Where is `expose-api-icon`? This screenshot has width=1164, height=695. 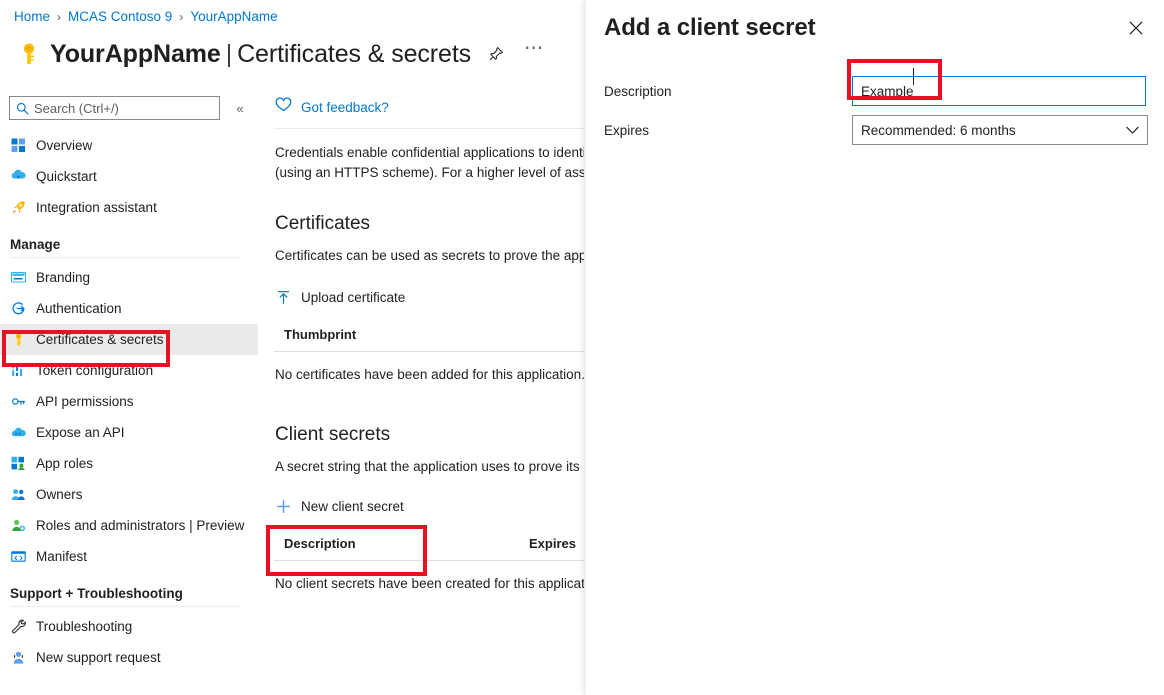 expose-api-icon is located at coordinates (18, 433).